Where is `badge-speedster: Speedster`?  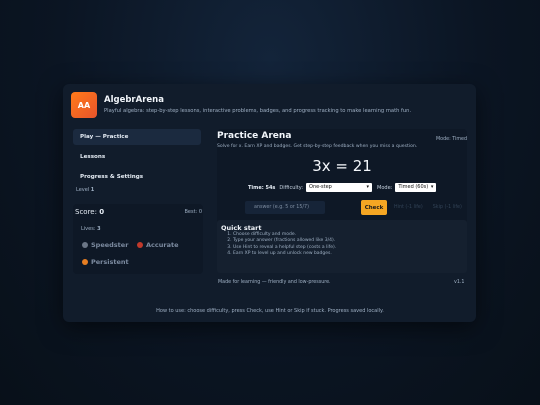
badge-speedster: Speedster is located at coordinates (105, 245).